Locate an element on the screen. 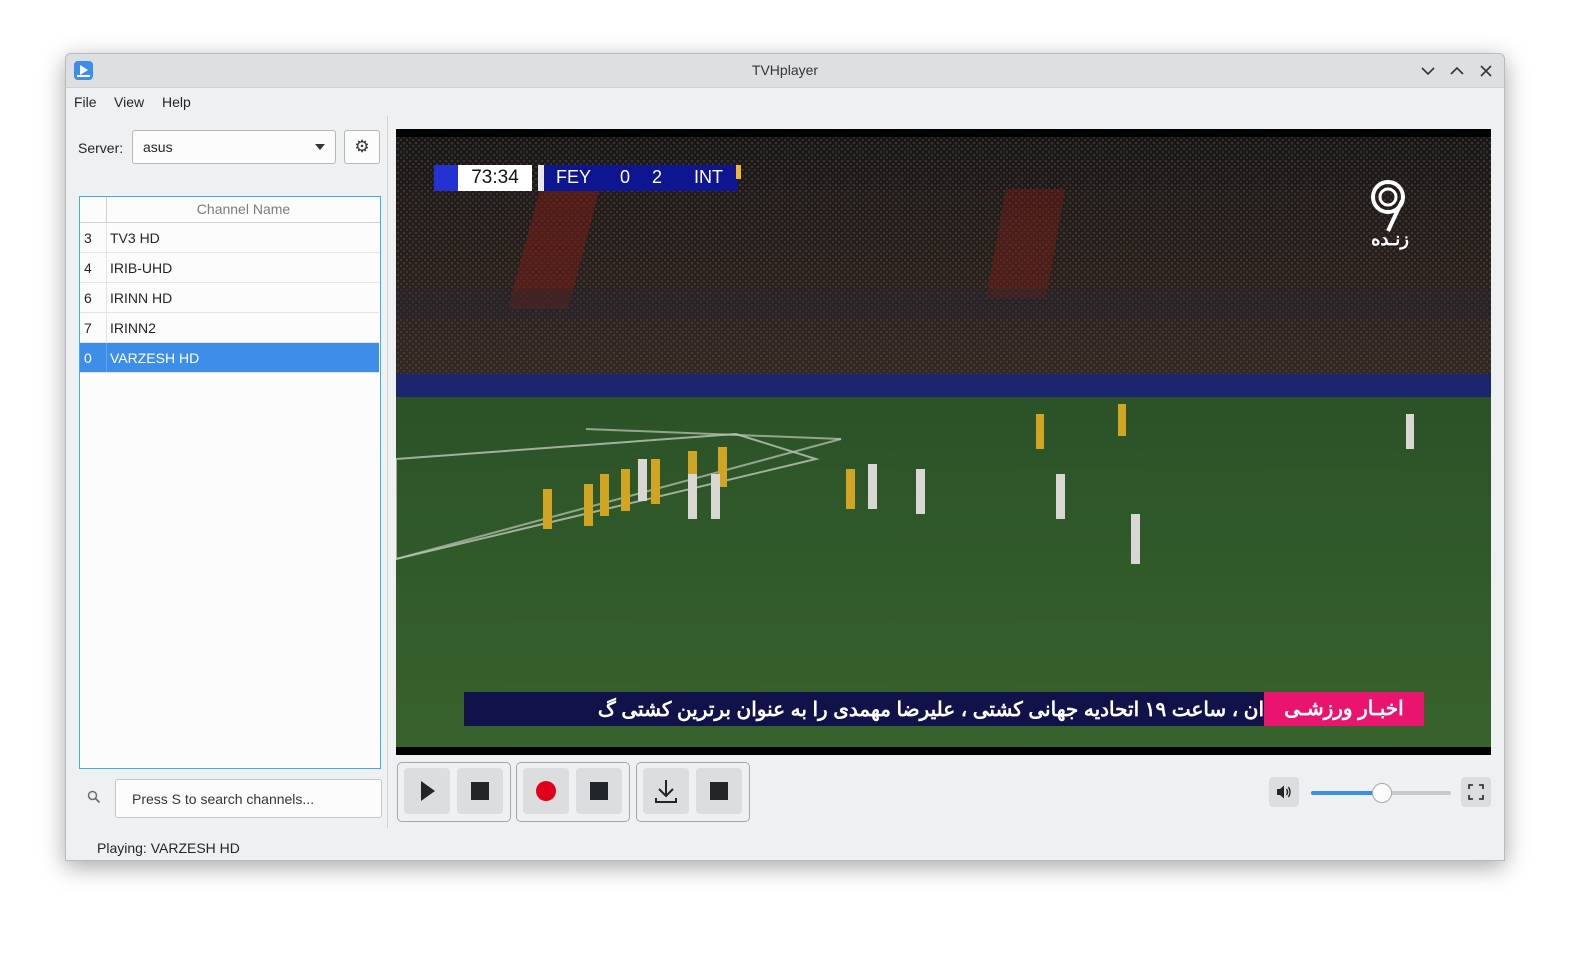 The image size is (1596, 953). channel-number: 7 is located at coordinates (88, 328).